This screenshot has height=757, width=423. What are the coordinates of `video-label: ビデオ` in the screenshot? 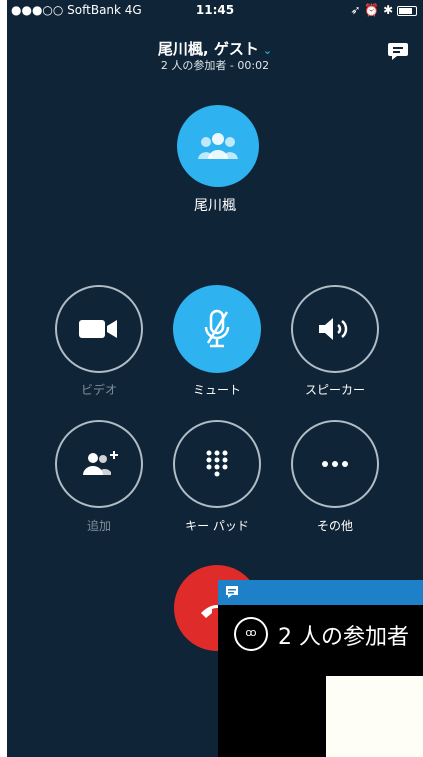 It's located at (98, 390).